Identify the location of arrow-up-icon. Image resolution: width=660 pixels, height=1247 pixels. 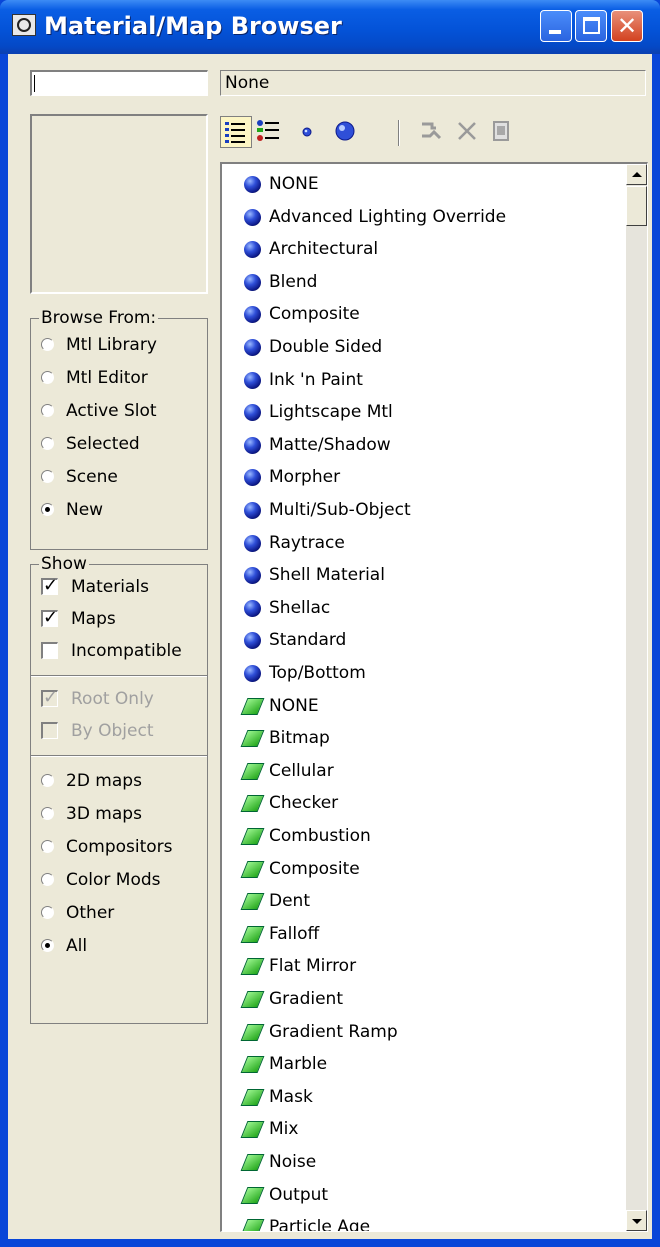
(637, 174).